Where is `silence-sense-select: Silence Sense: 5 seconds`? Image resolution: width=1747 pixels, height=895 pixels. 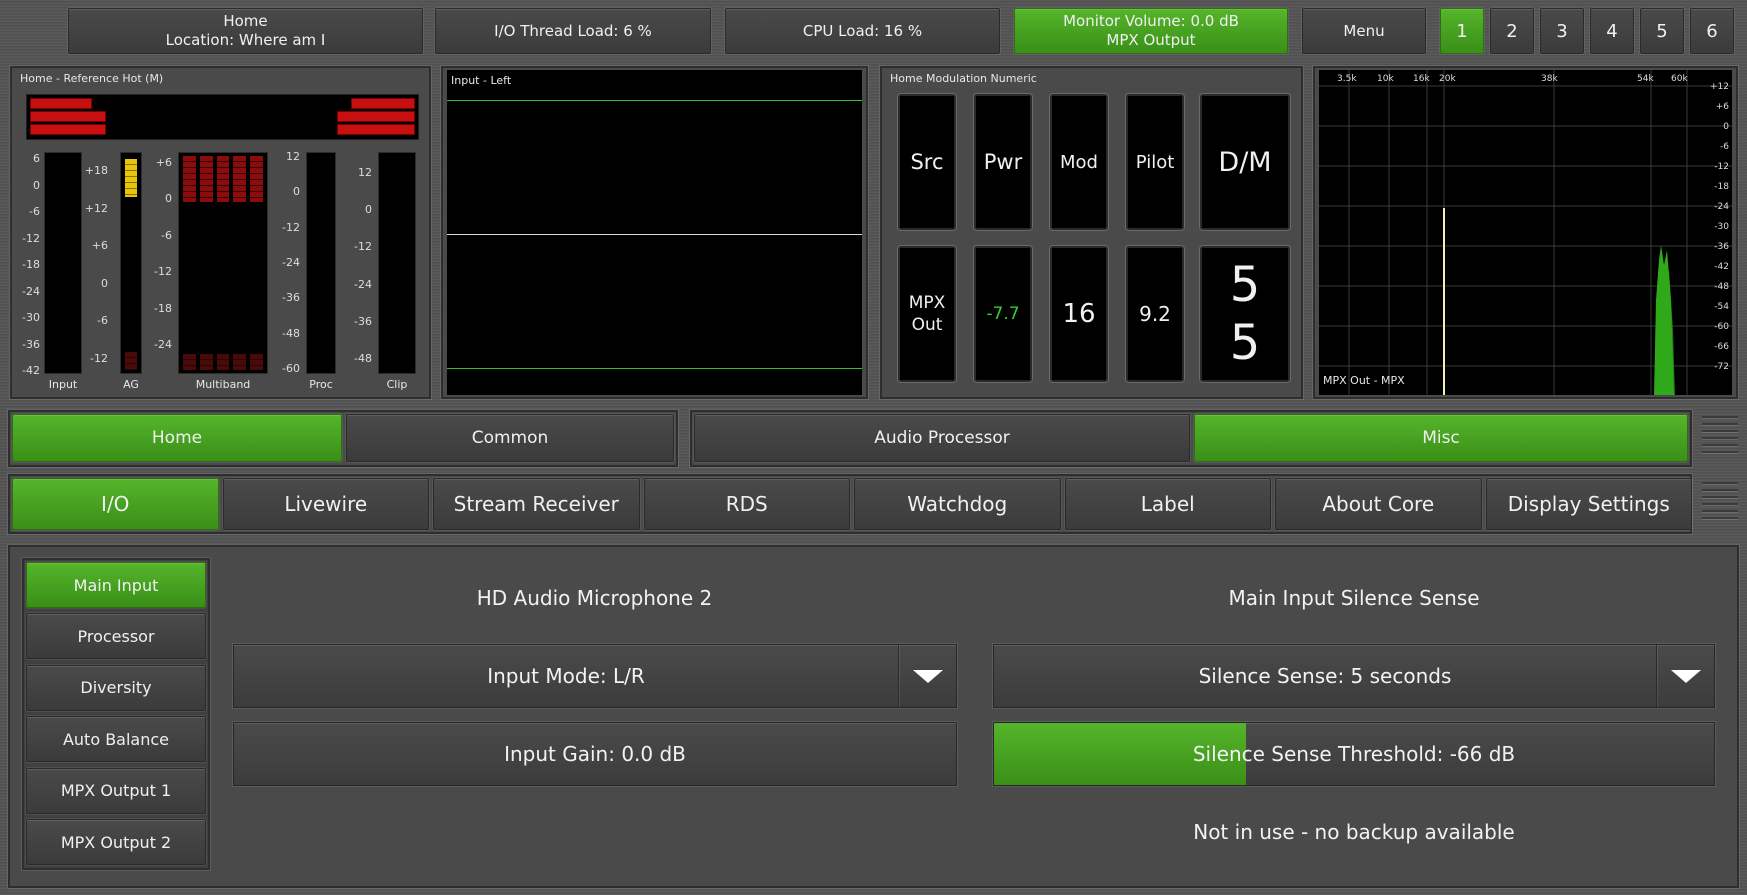
silence-sense-select: Silence Sense: 5 seconds is located at coordinates (1354, 676).